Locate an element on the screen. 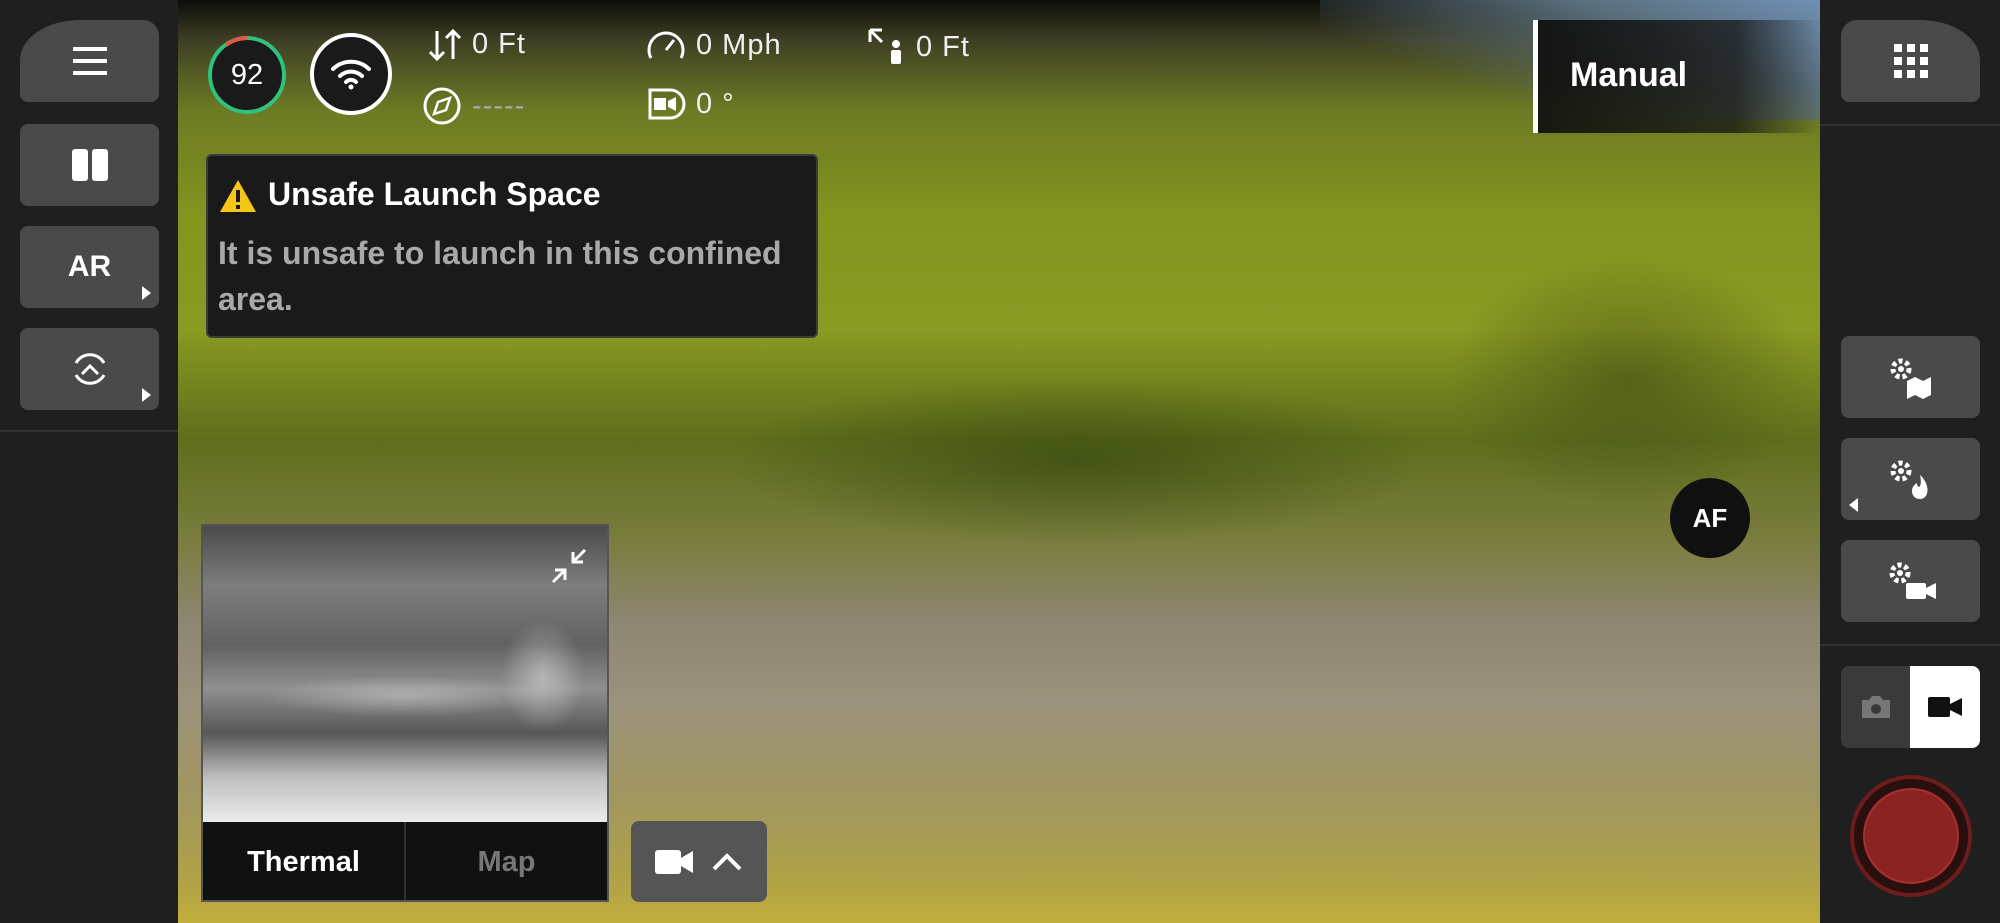 Image resolution: width=2000 pixels, height=923 pixels. minimize-icon is located at coordinates (569, 566).